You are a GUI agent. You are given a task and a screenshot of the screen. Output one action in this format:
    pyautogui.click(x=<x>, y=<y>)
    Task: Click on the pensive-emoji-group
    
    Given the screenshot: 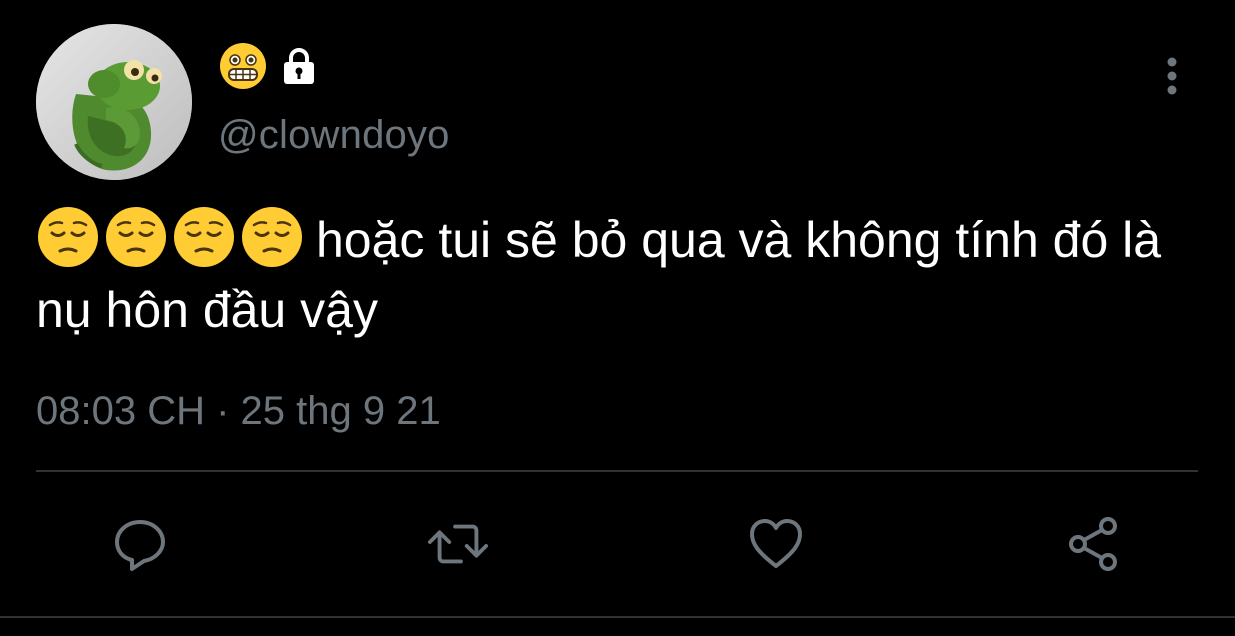 What is the action you would take?
    pyautogui.click(x=170, y=237)
    